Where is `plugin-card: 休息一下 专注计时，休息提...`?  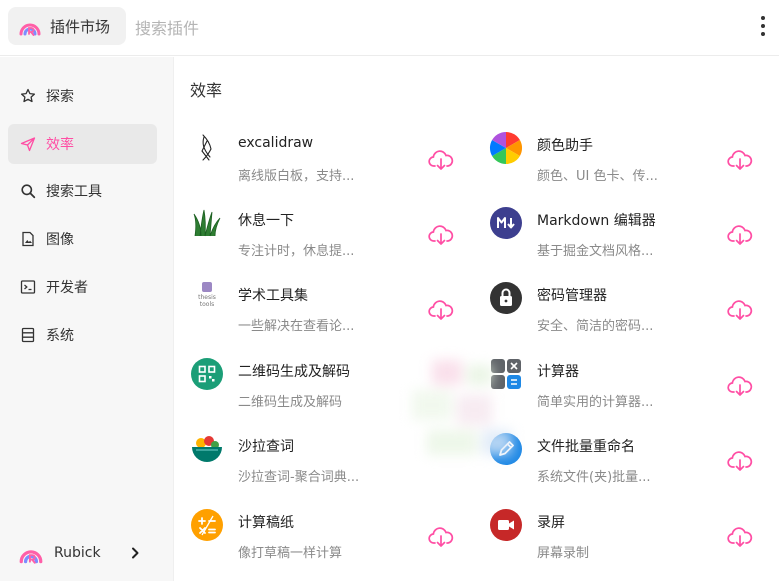 plugin-card: 休息一下 专注计时，休息提... is located at coordinates (335, 234).